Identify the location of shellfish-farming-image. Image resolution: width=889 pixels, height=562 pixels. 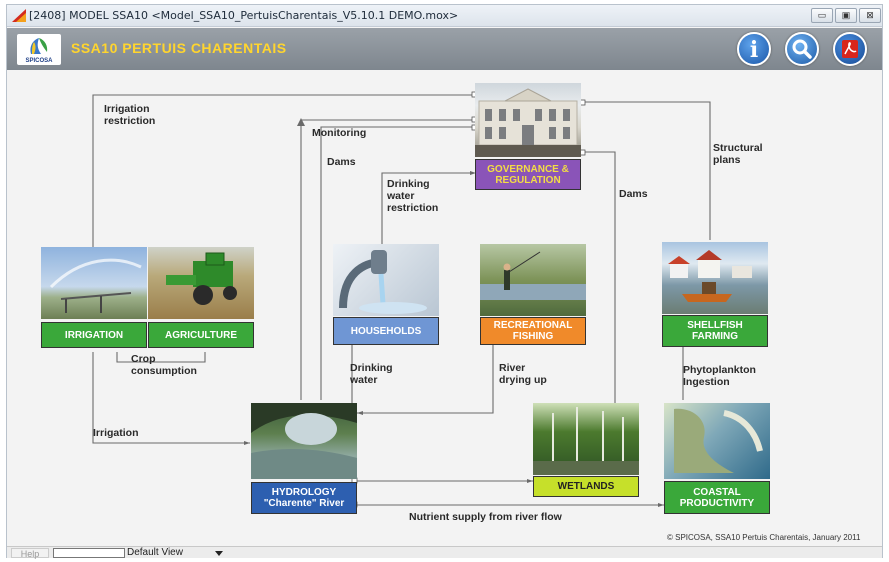
(715, 278).